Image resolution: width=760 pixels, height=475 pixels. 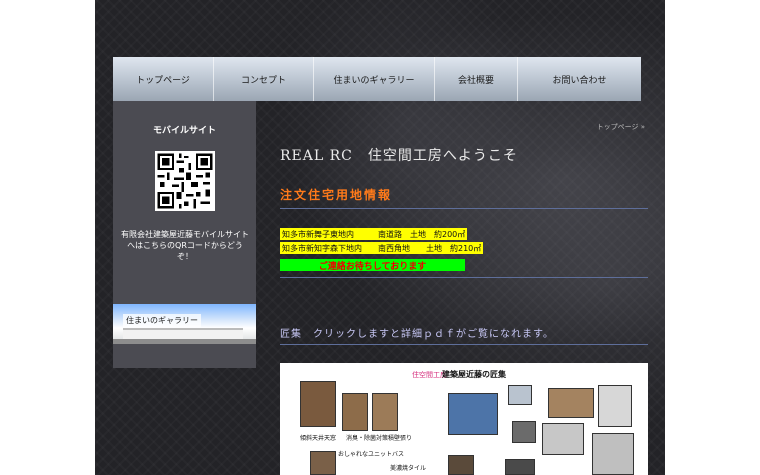 I want to click on takumi-heading: 匠集 クリックしますと詳細ｐｄｆがご覧になれます。, so click(x=417, y=334).